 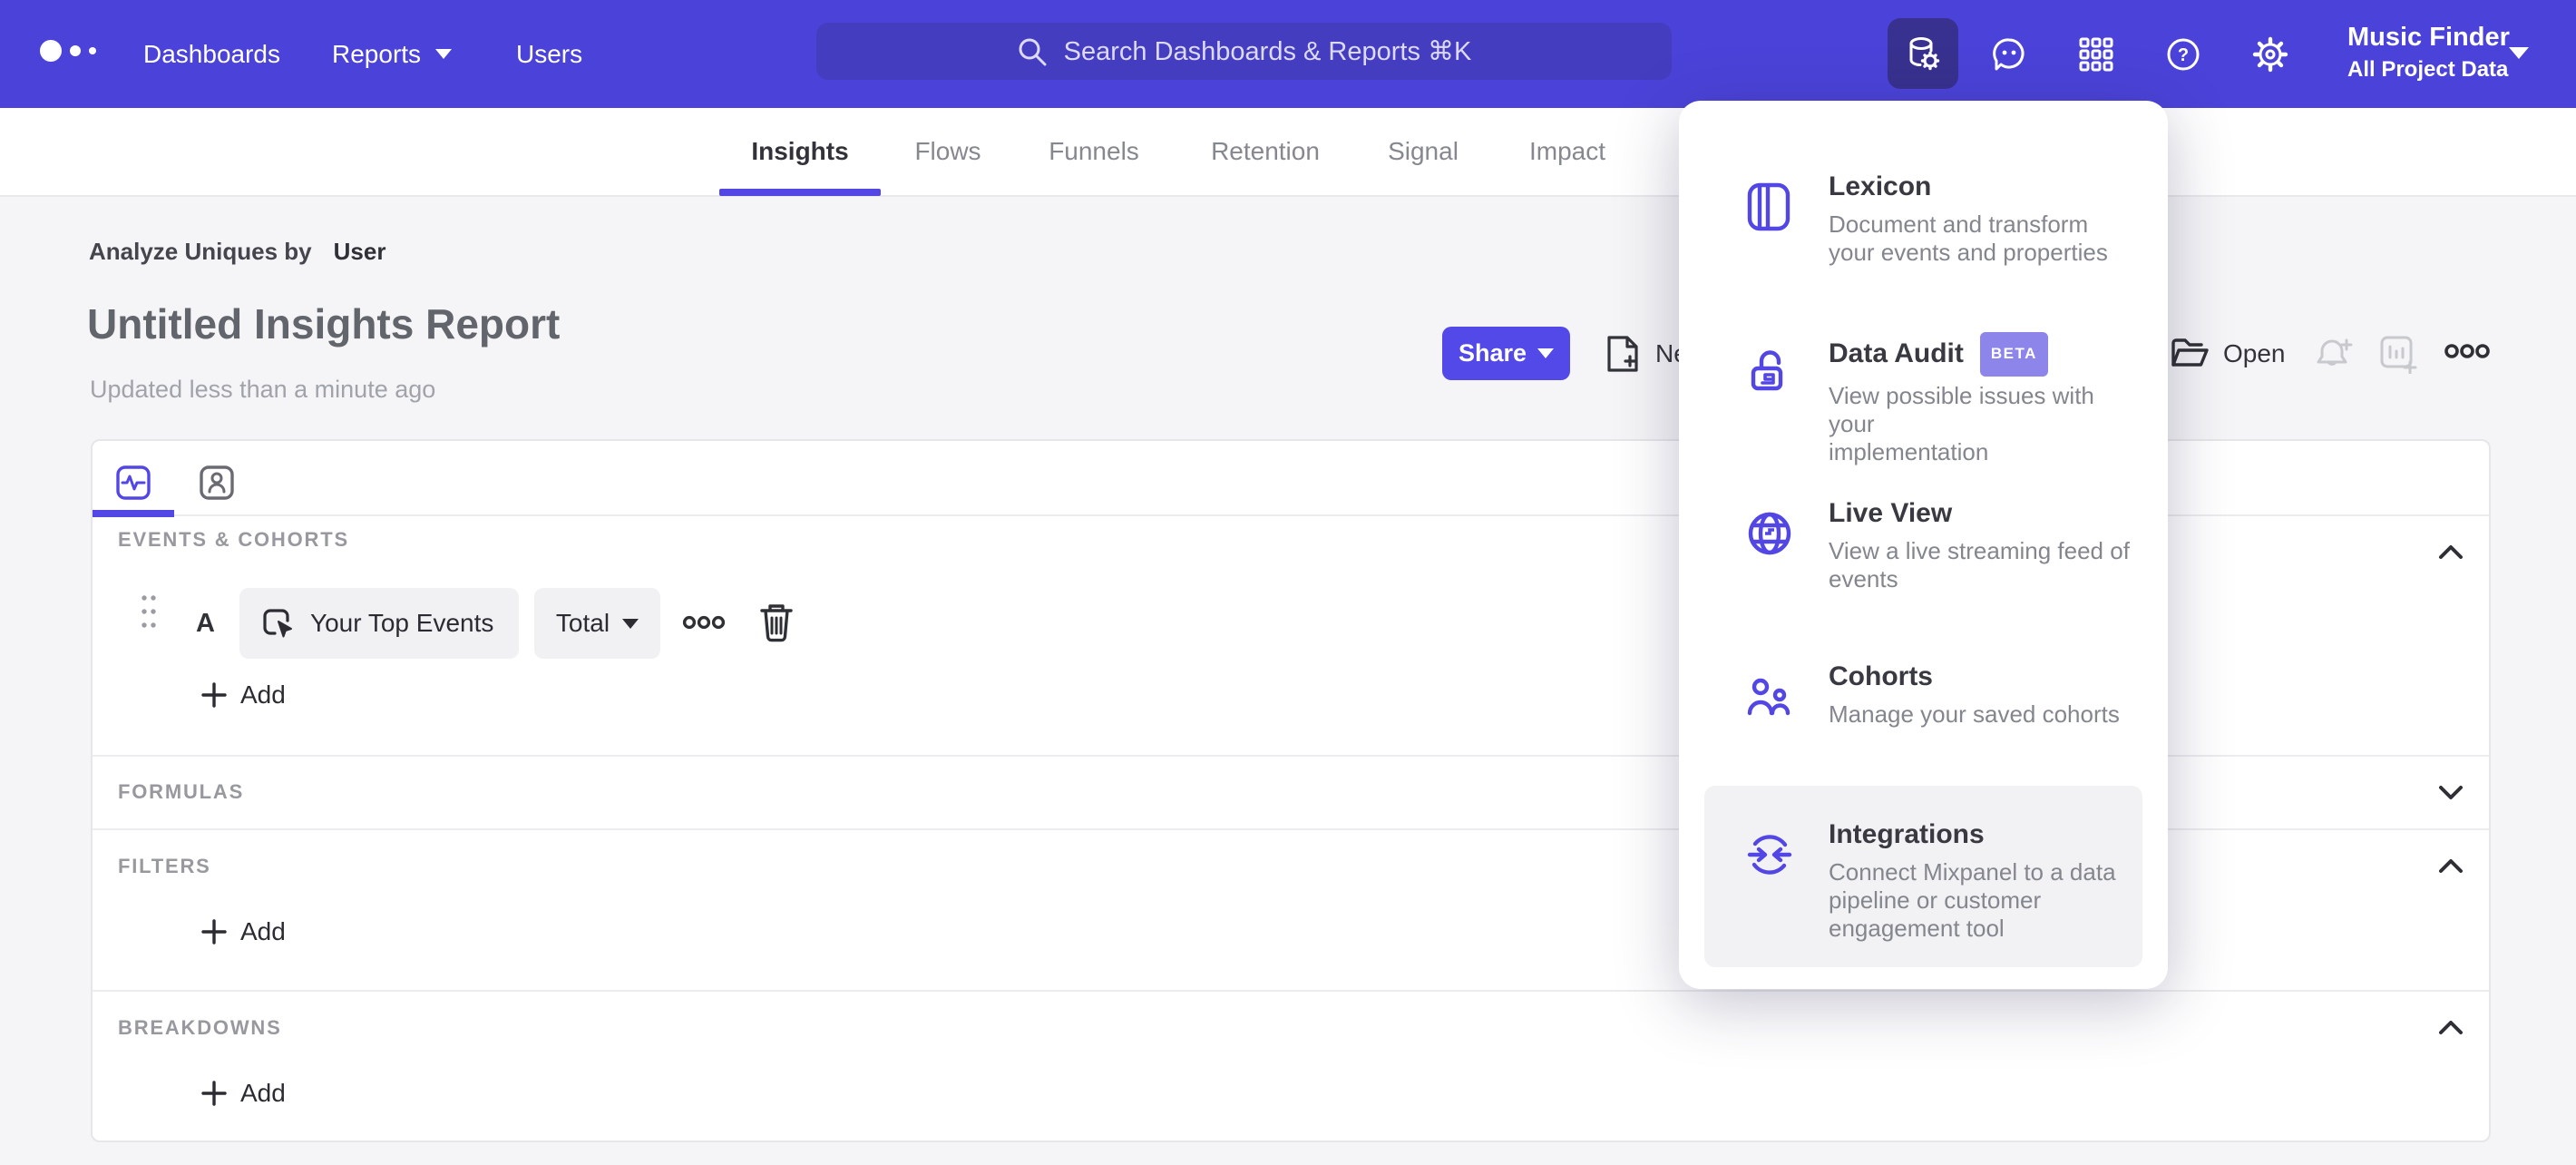 I want to click on nav-reports: Reports, so click(x=392, y=54).